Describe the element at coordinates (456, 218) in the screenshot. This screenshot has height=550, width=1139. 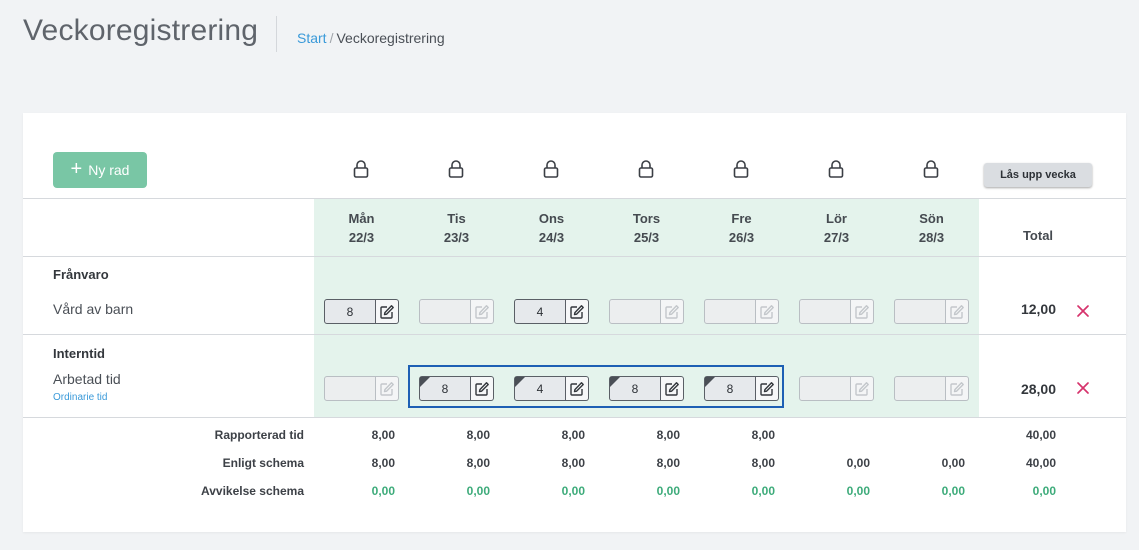
I see `day-name: Tis` at that location.